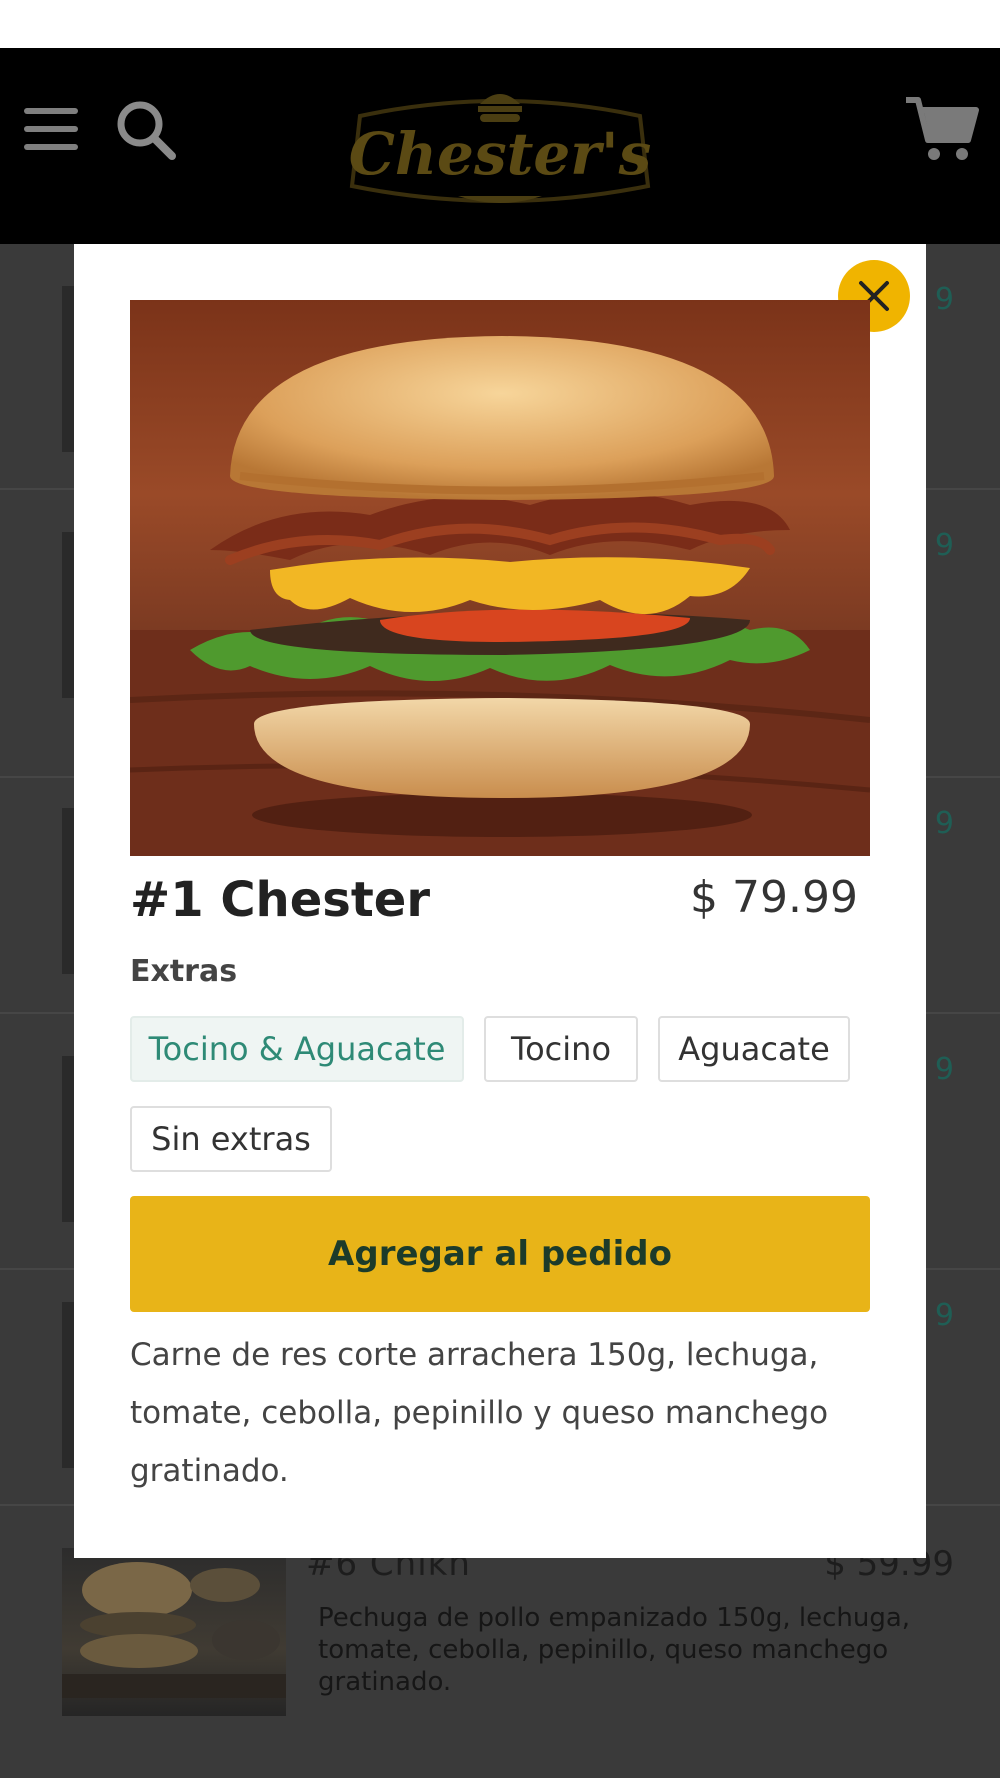 This screenshot has width=1000, height=1778. Describe the element at coordinates (146, 130) in the screenshot. I see `search-icon` at that location.